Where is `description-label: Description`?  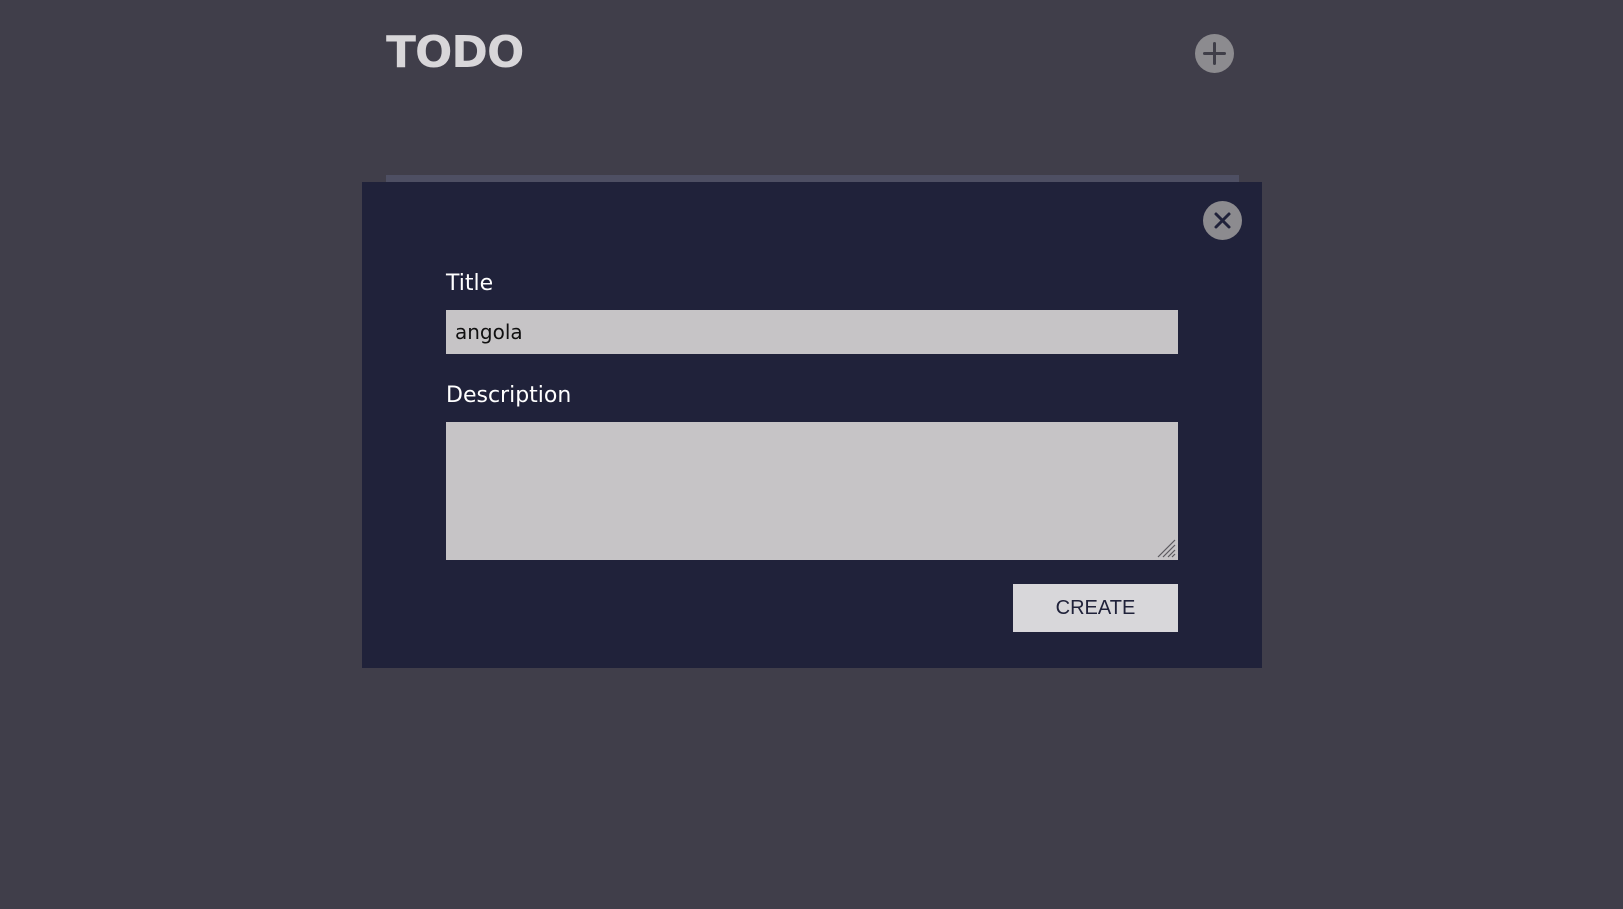
description-label: Description is located at coordinates (509, 395).